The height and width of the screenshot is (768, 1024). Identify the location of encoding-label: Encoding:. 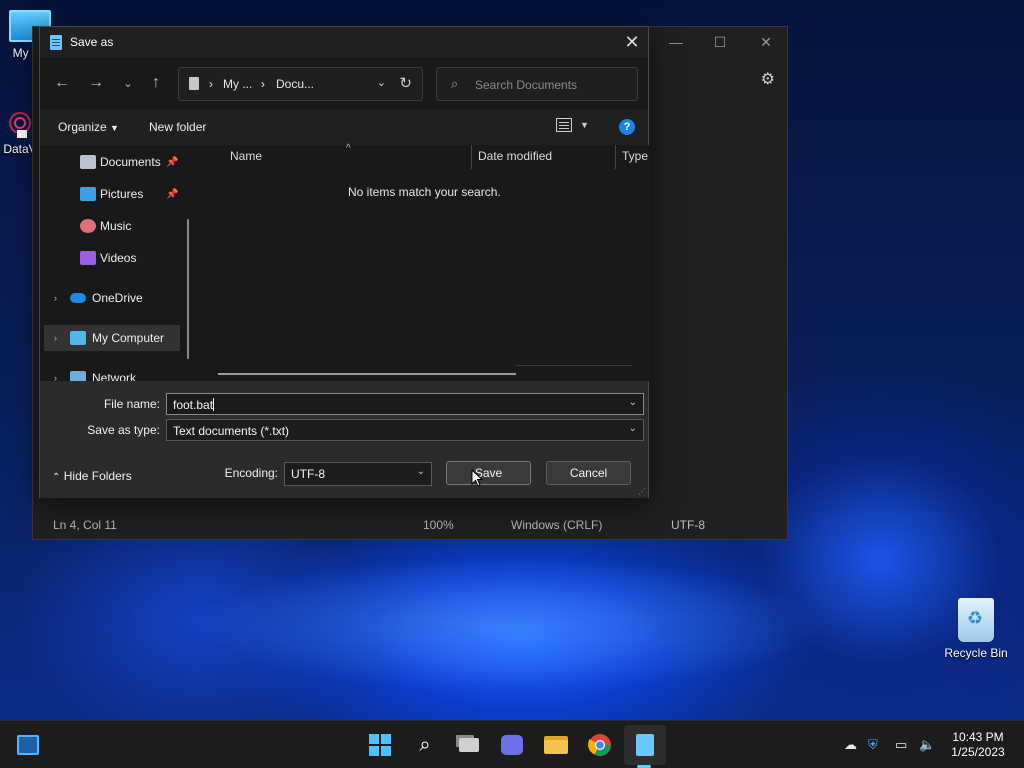
(251, 473).